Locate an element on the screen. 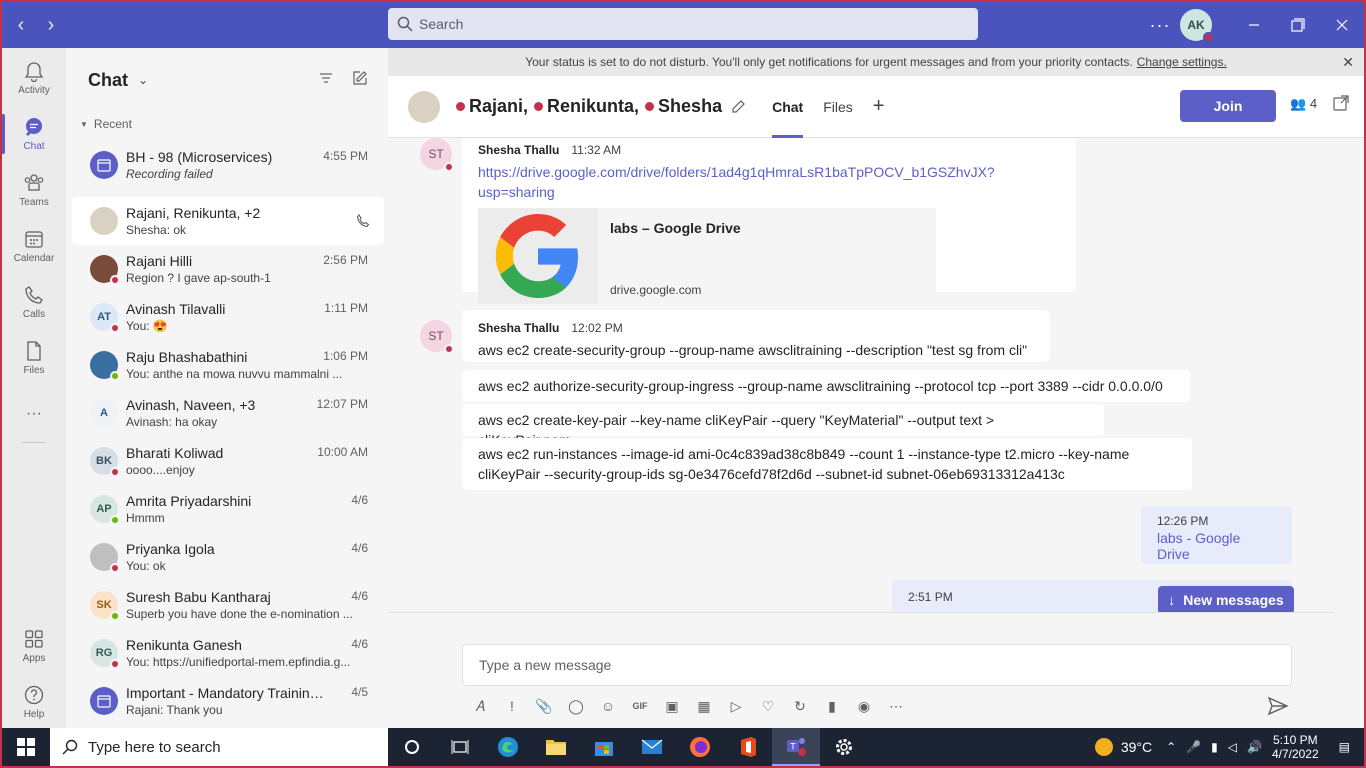 Image resolution: width=1366 pixels, height=768 pixels. gif-icon: GIF is located at coordinates (640, 706).